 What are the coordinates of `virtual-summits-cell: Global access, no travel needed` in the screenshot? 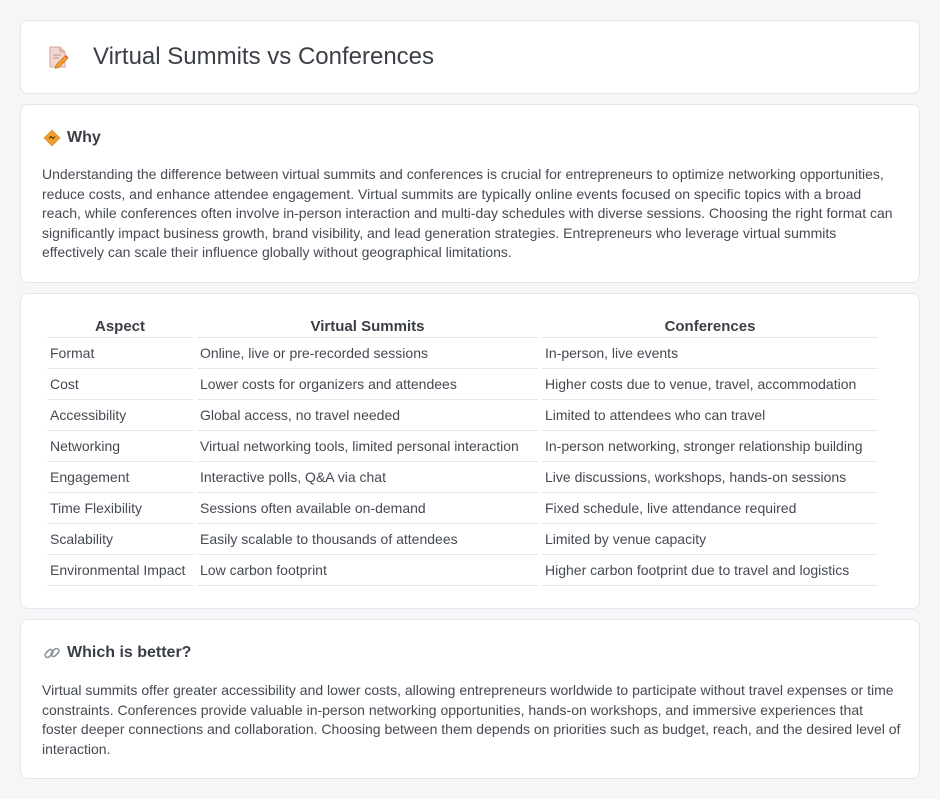 It's located at (367, 415).